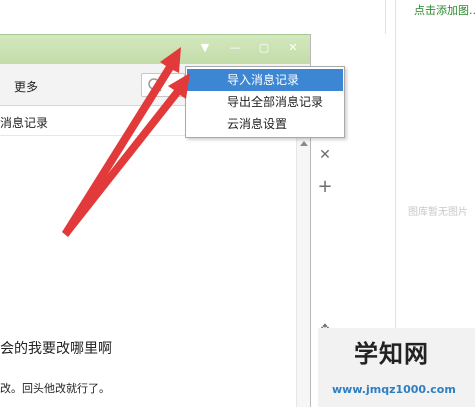  Describe the element at coordinates (126, 155) in the screenshot. I see `arrow-lower` at that location.